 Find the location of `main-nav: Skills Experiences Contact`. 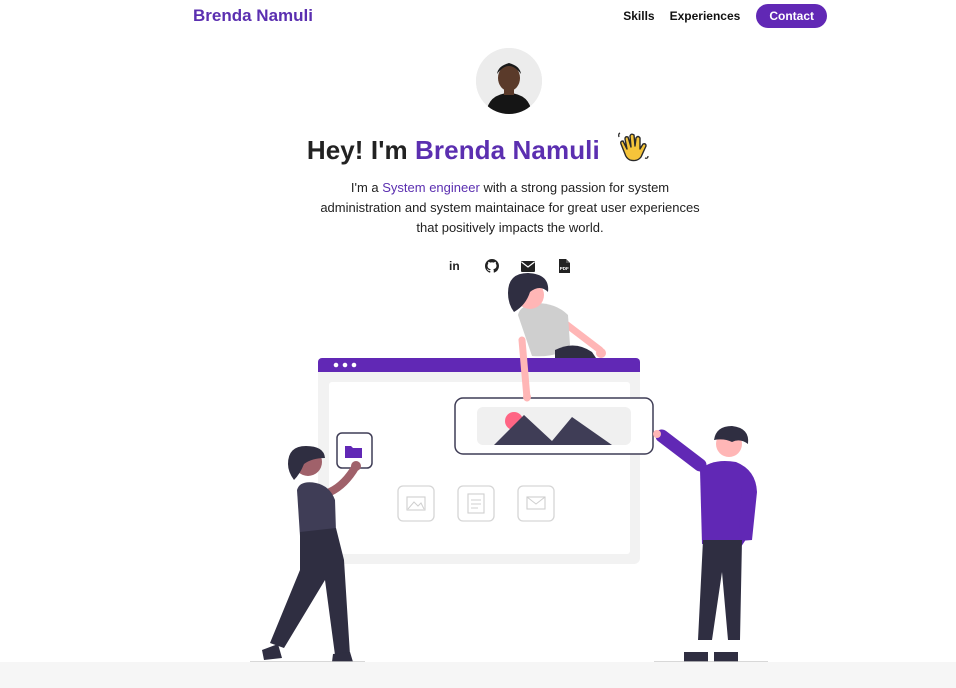

main-nav: Skills Experiences Contact is located at coordinates (725, 16).